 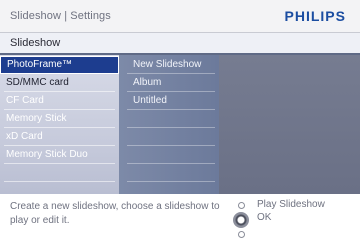 I want to click on source-item-empty, so click(x=59, y=173).